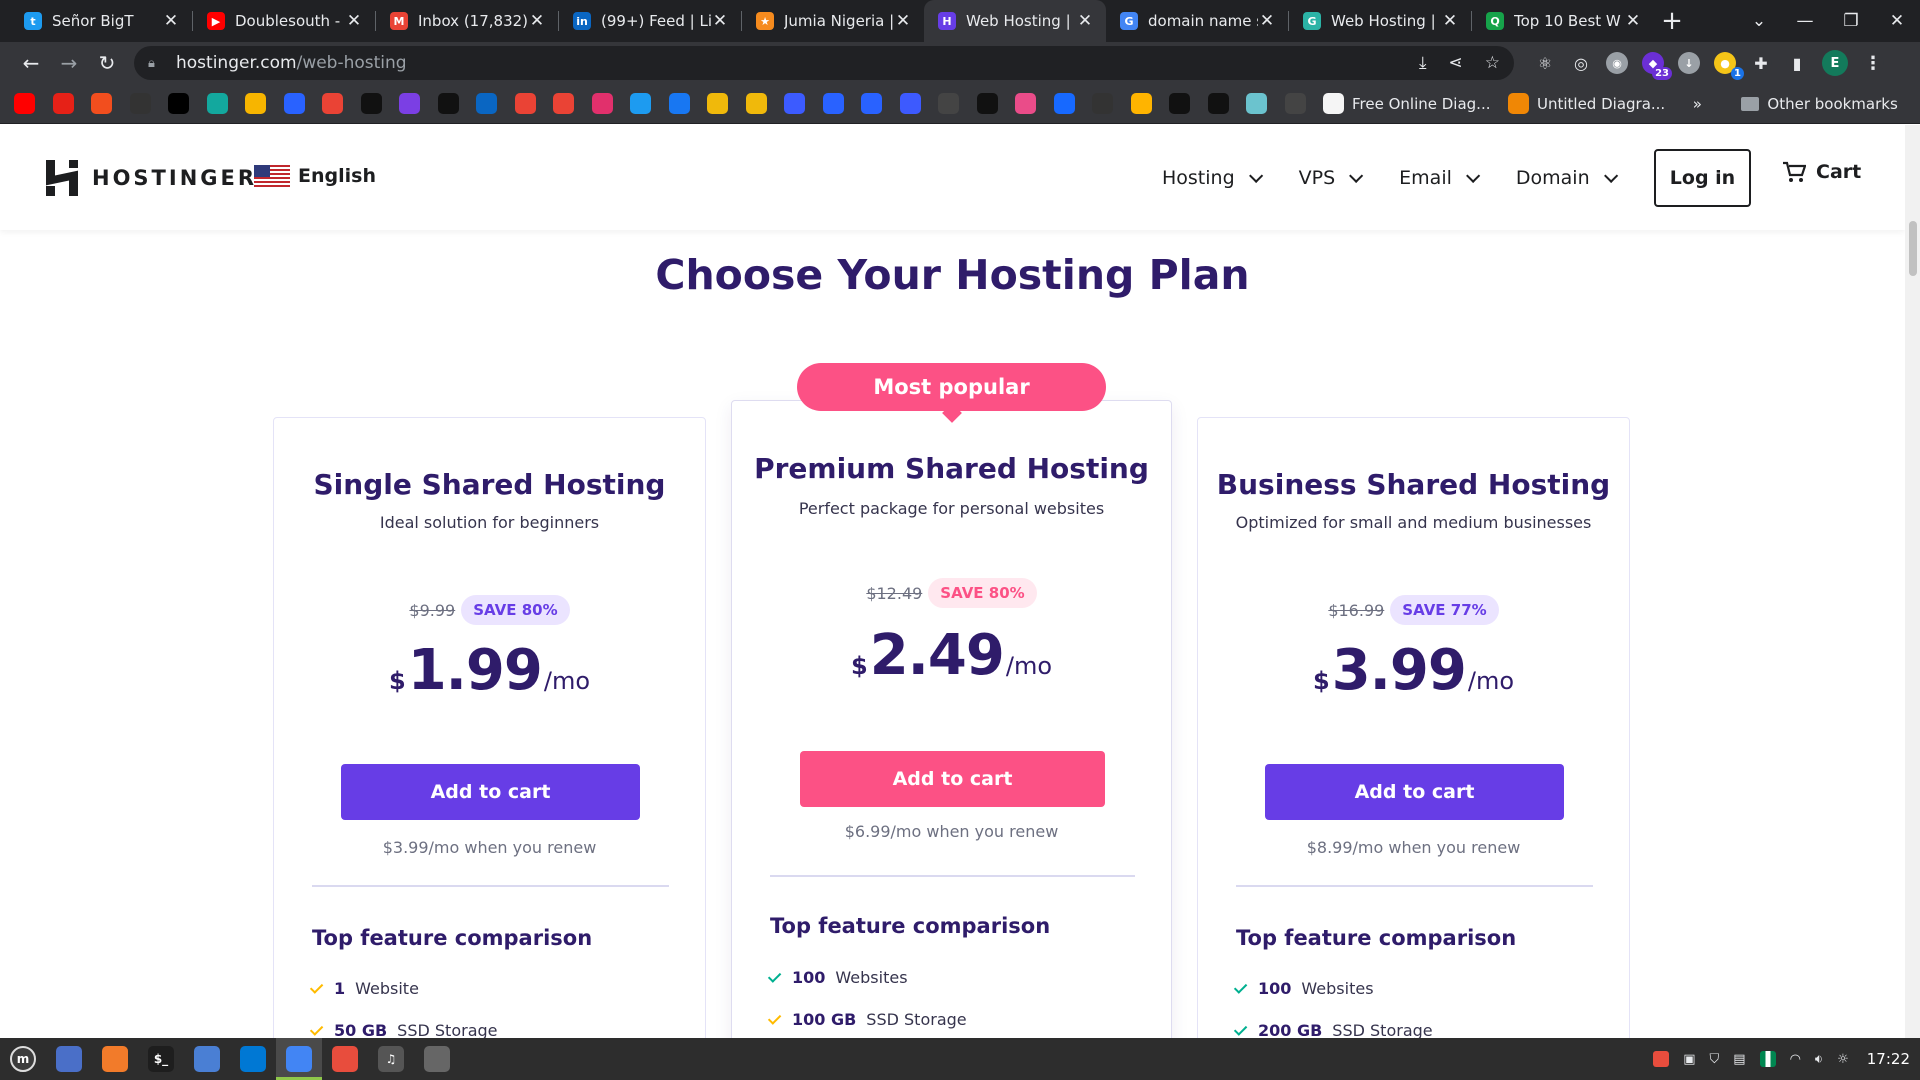 The height and width of the screenshot is (1080, 1920). Describe the element at coordinates (1729, 66) in the screenshot. I see `yellow-extension-icon: ● 1` at that location.